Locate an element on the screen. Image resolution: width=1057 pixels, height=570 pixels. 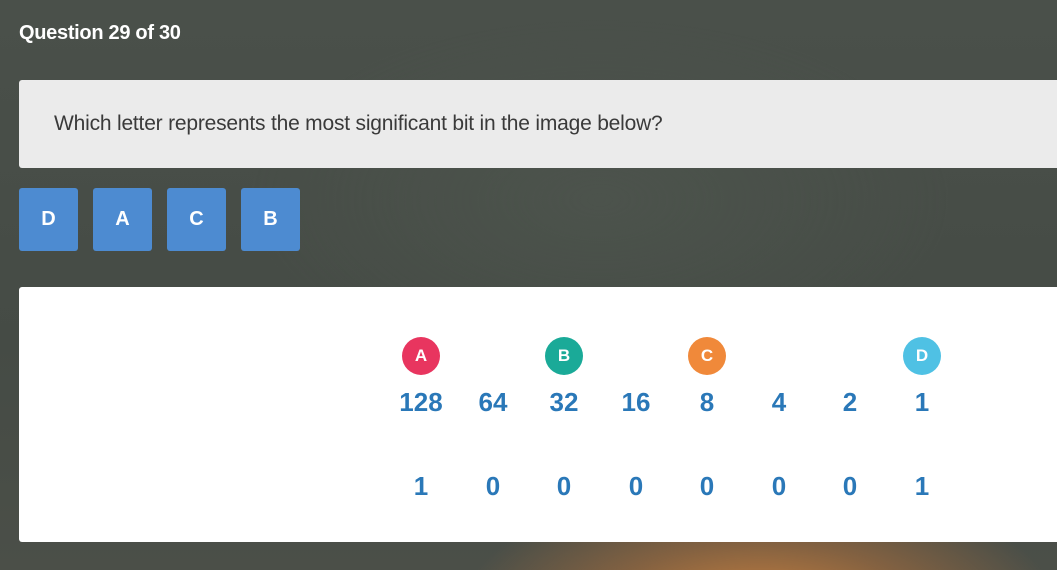
place-value: 16 is located at coordinates (636, 402).